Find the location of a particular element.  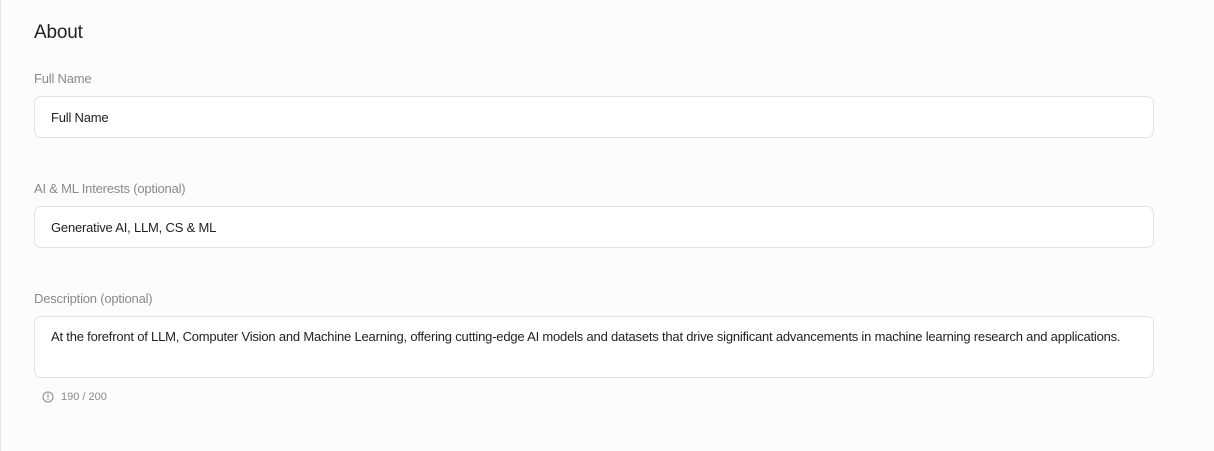

full-name-input: Full Name is located at coordinates (594, 117).